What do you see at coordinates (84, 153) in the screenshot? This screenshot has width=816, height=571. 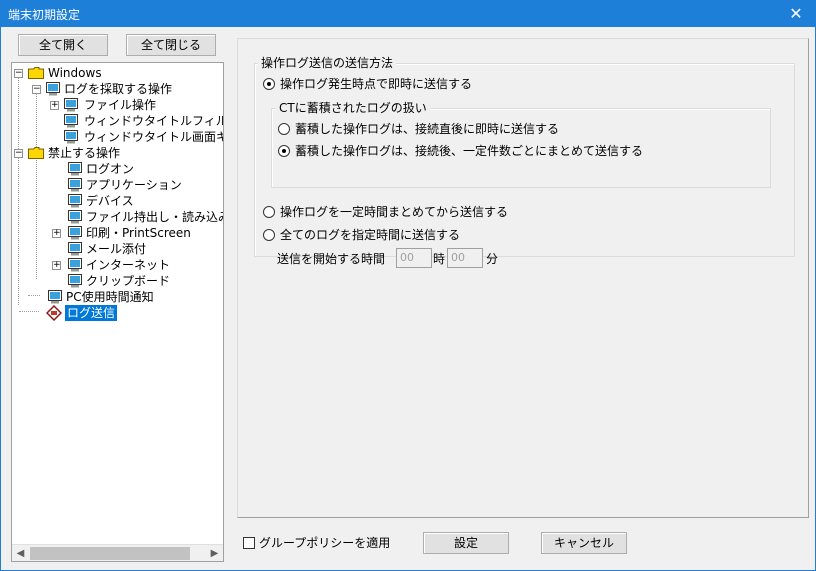 I see `tree-label: 禁止する操作` at bounding box center [84, 153].